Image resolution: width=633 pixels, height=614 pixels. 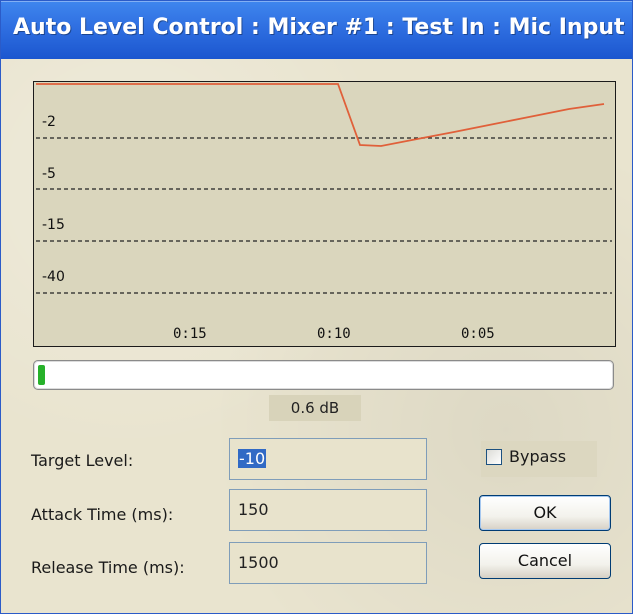 What do you see at coordinates (53, 225) in the screenshot?
I see `y-label-minus-15: -15` at bounding box center [53, 225].